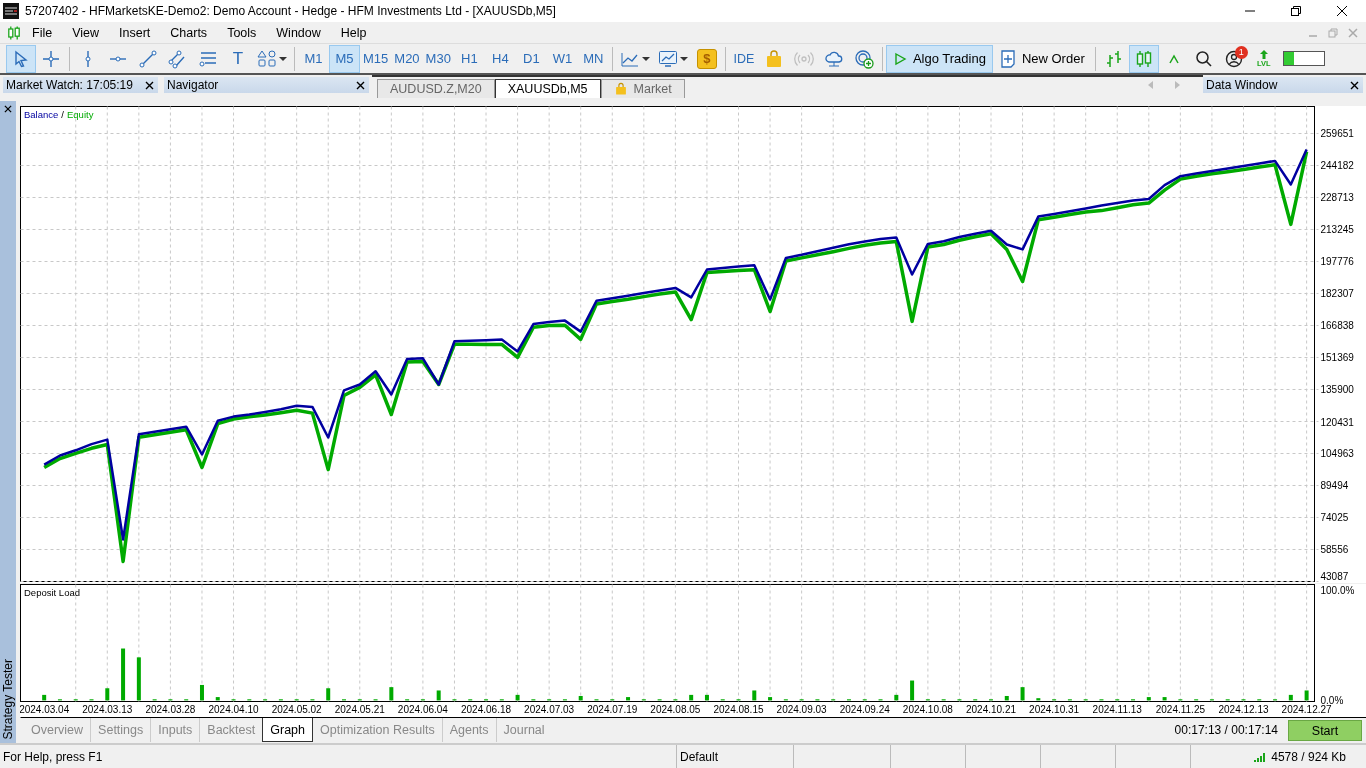 The image size is (1366, 768). I want to click on document-plus-icon, so click(1007, 58).